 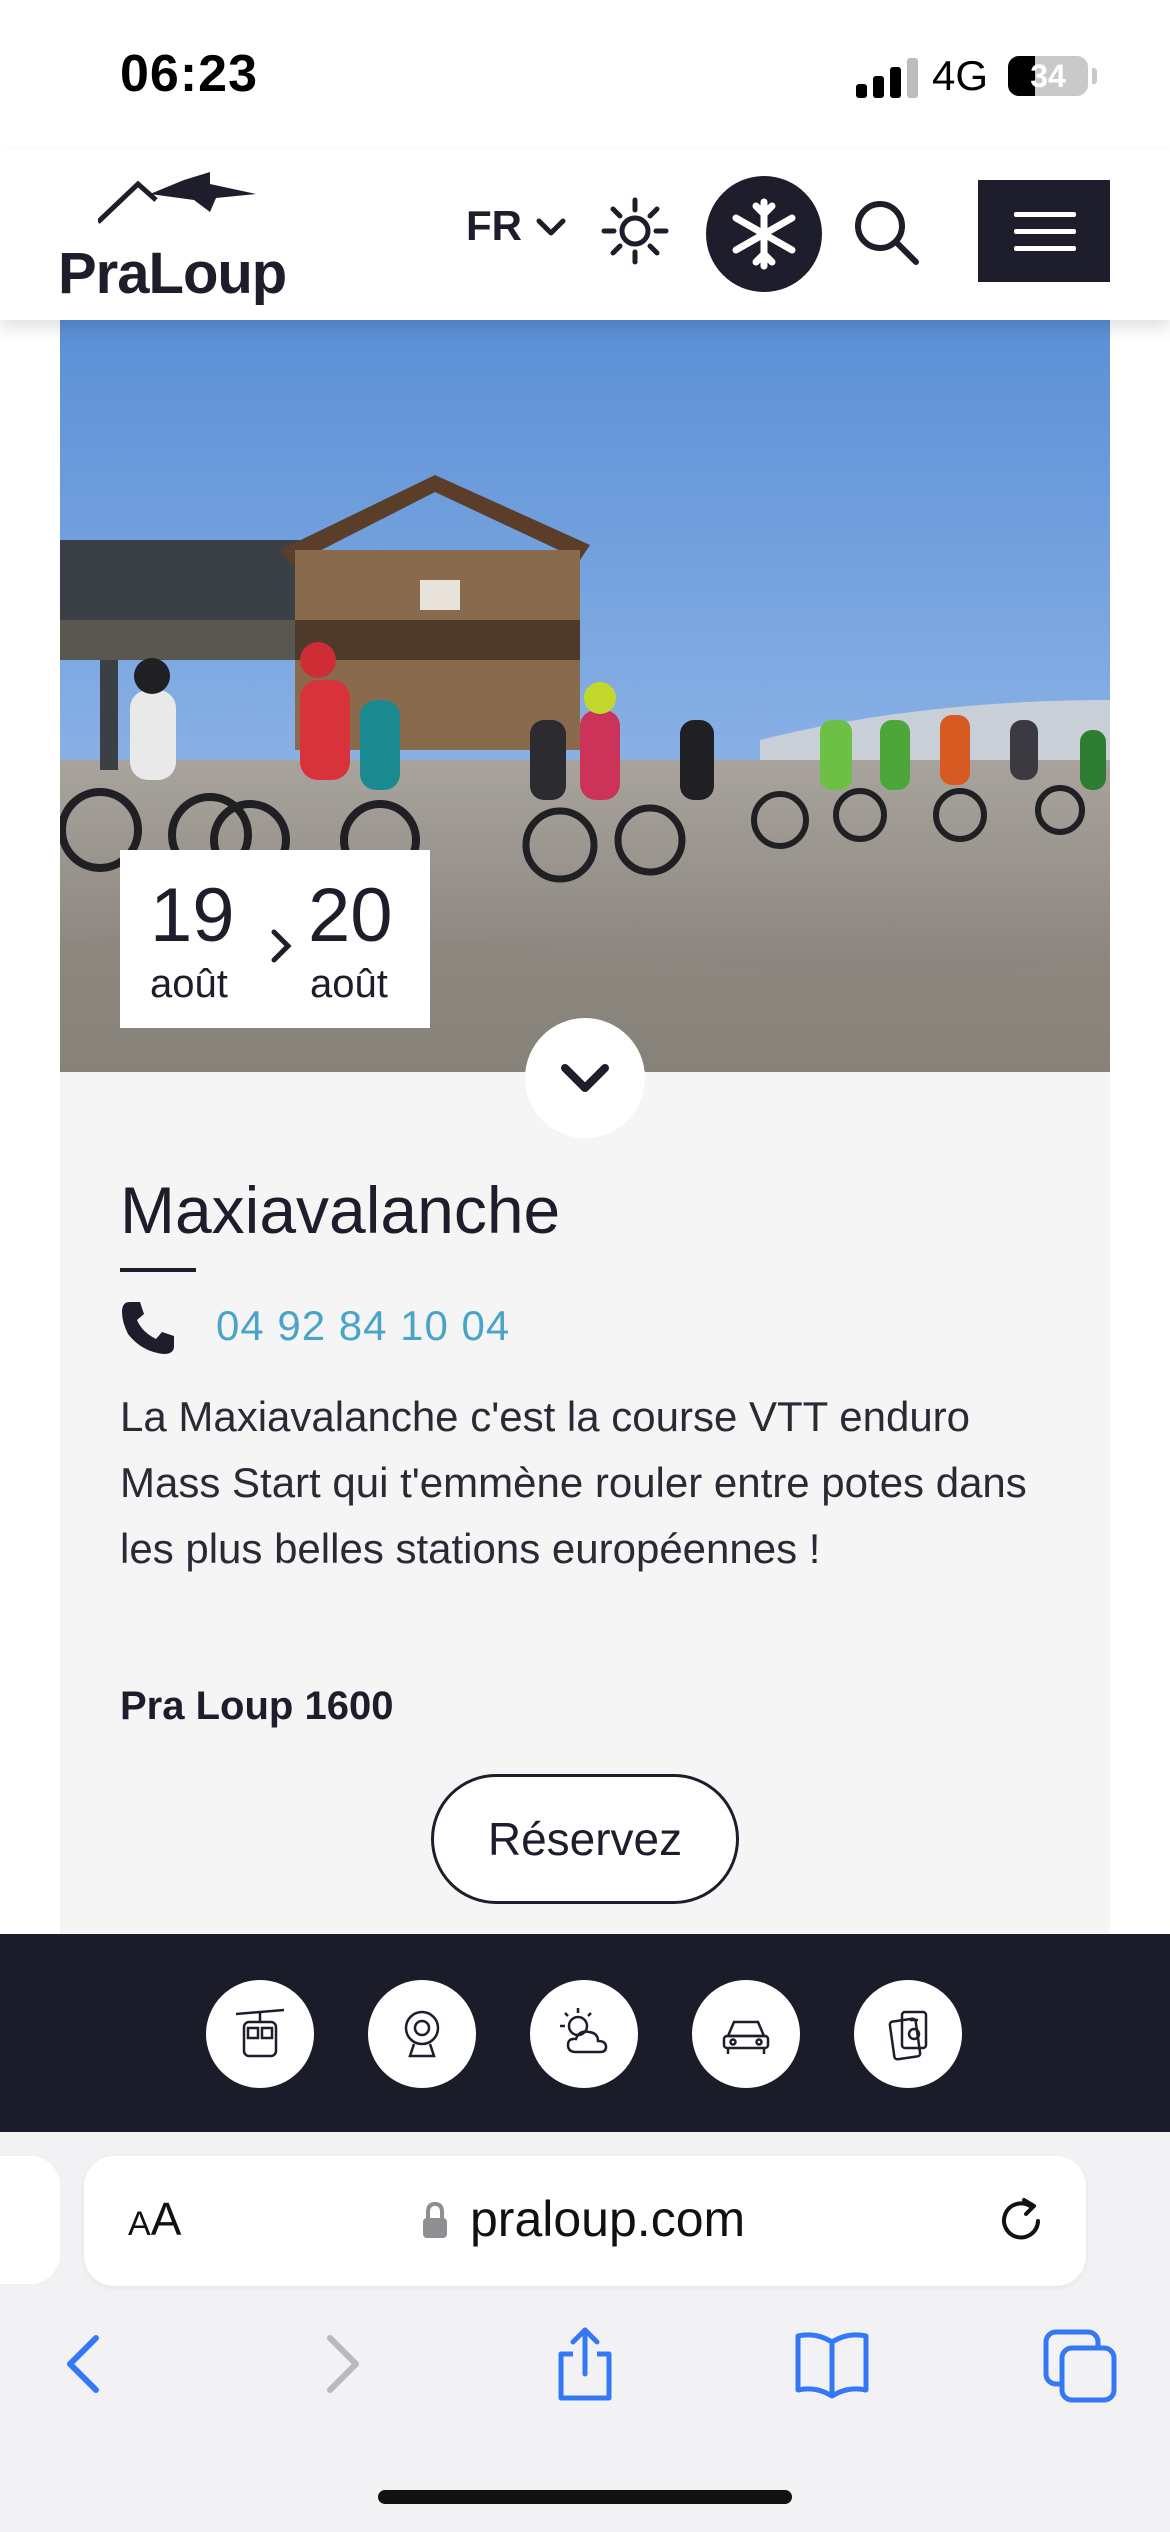 I want to click on forward-icon, so click(x=340, y=2364).